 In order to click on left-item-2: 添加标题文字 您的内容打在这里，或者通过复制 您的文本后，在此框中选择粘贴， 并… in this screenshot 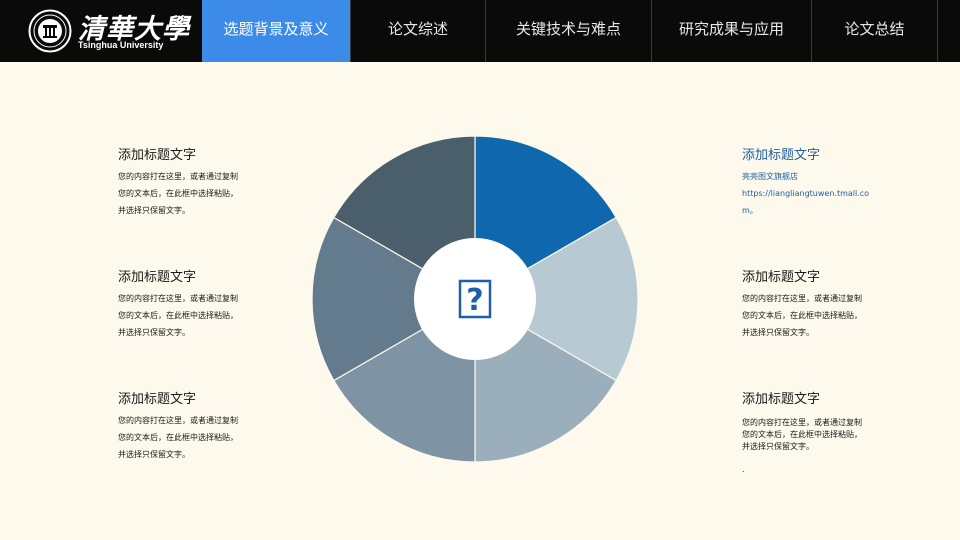, I will do `click(188, 305)`.